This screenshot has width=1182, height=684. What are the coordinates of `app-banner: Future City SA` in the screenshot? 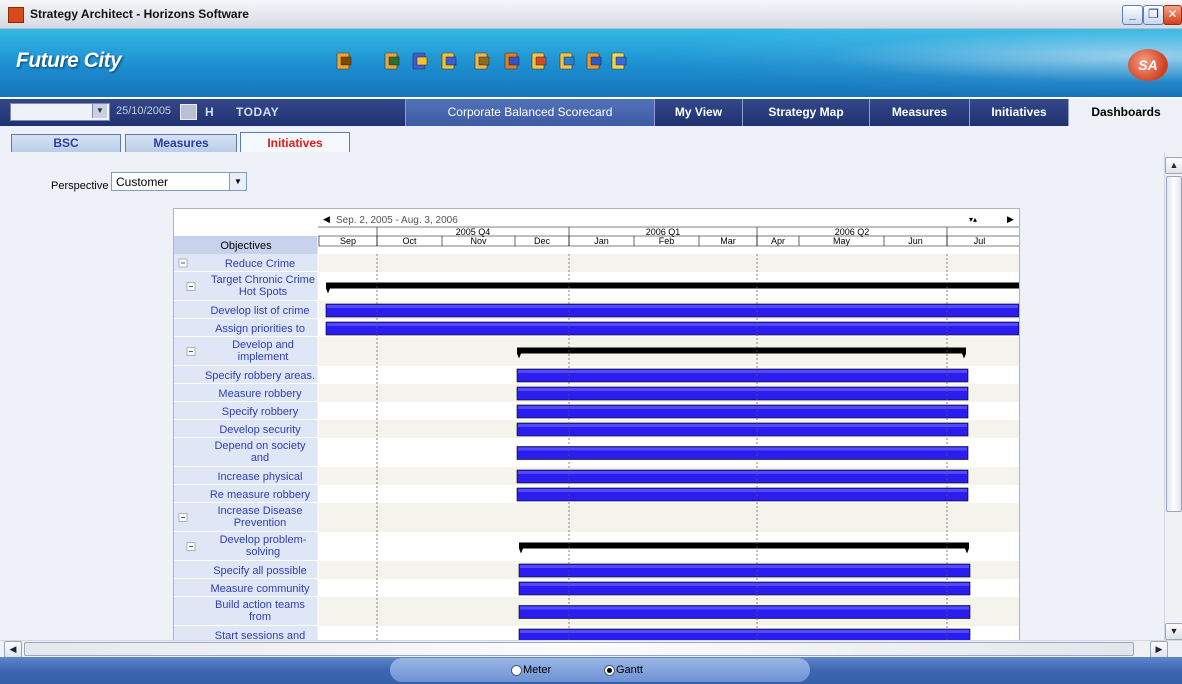 It's located at (591, 63).